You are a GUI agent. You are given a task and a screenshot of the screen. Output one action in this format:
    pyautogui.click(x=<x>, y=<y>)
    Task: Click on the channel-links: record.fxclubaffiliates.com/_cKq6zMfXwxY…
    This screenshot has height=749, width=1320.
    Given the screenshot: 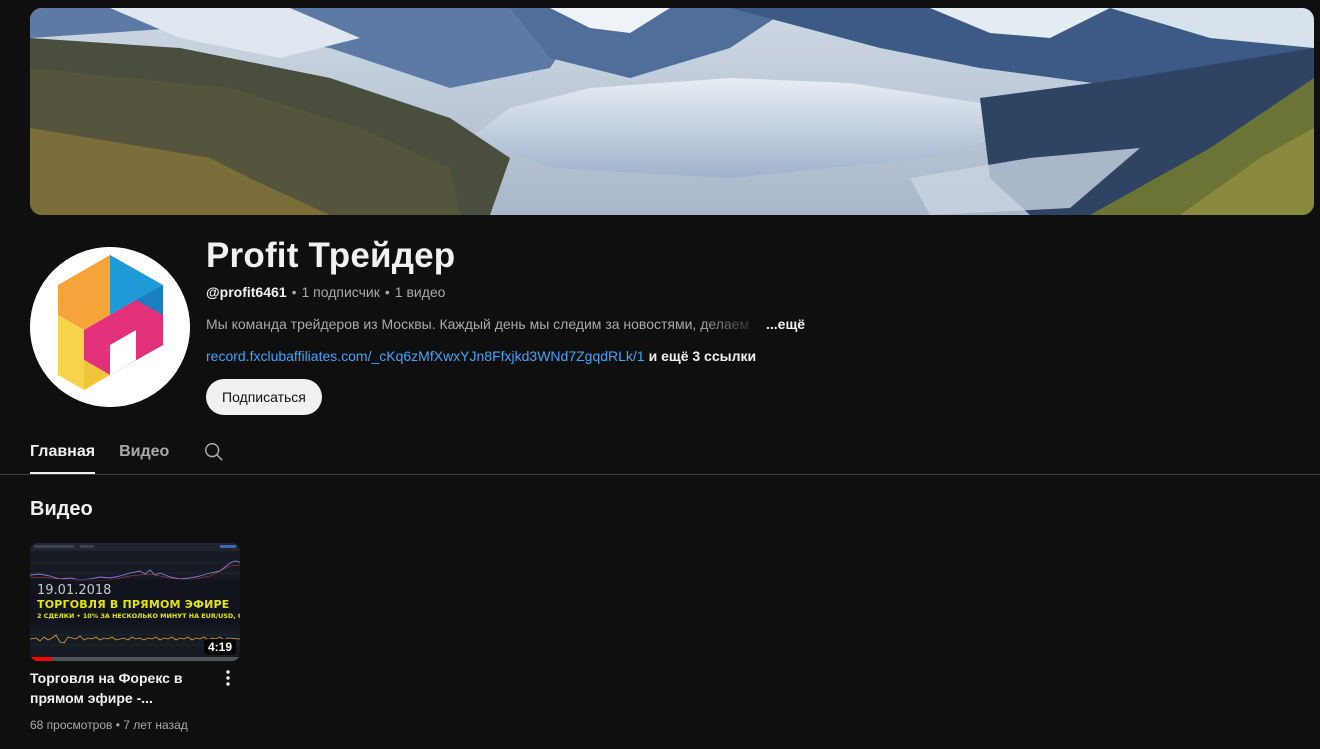 What is the action you would take?
    pyautogui.click(x=481, y=356)
    